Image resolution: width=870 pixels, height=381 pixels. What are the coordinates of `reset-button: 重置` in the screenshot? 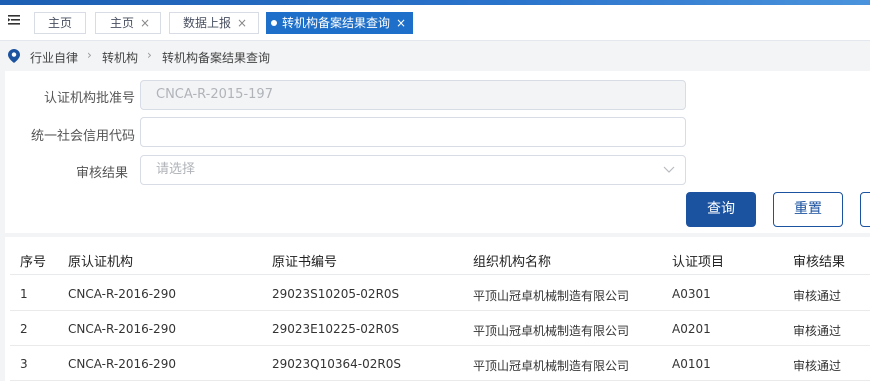 It's located at (808, 209).